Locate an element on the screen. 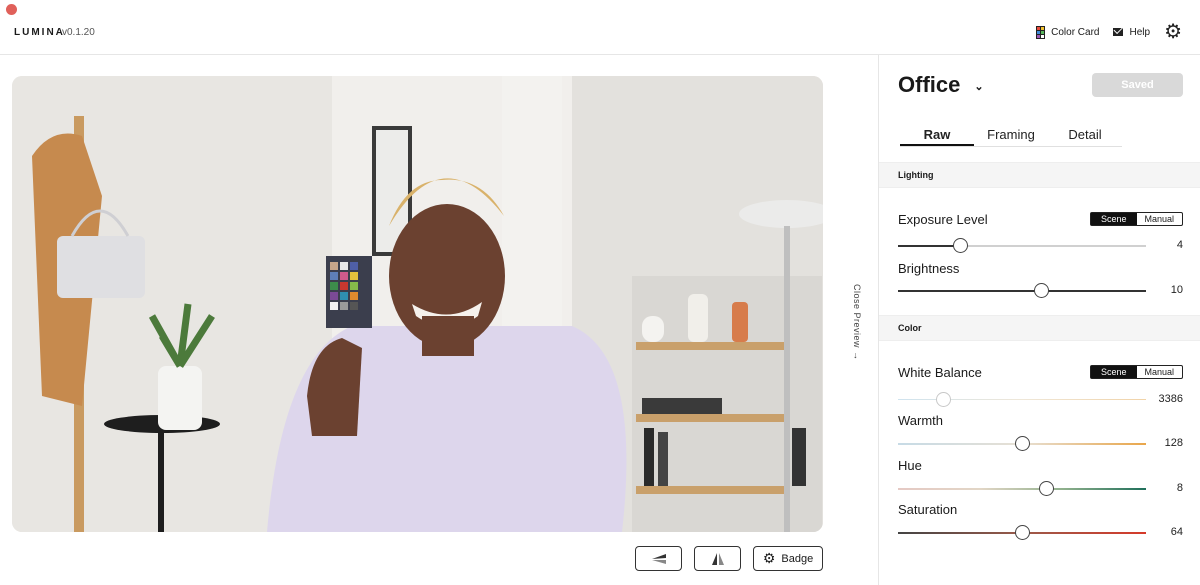 This screenshot has width=1200, height=585. top-bar: LUMINA v0.1.20 Color Card Help ⚙ is located at coordinates (600, 34).